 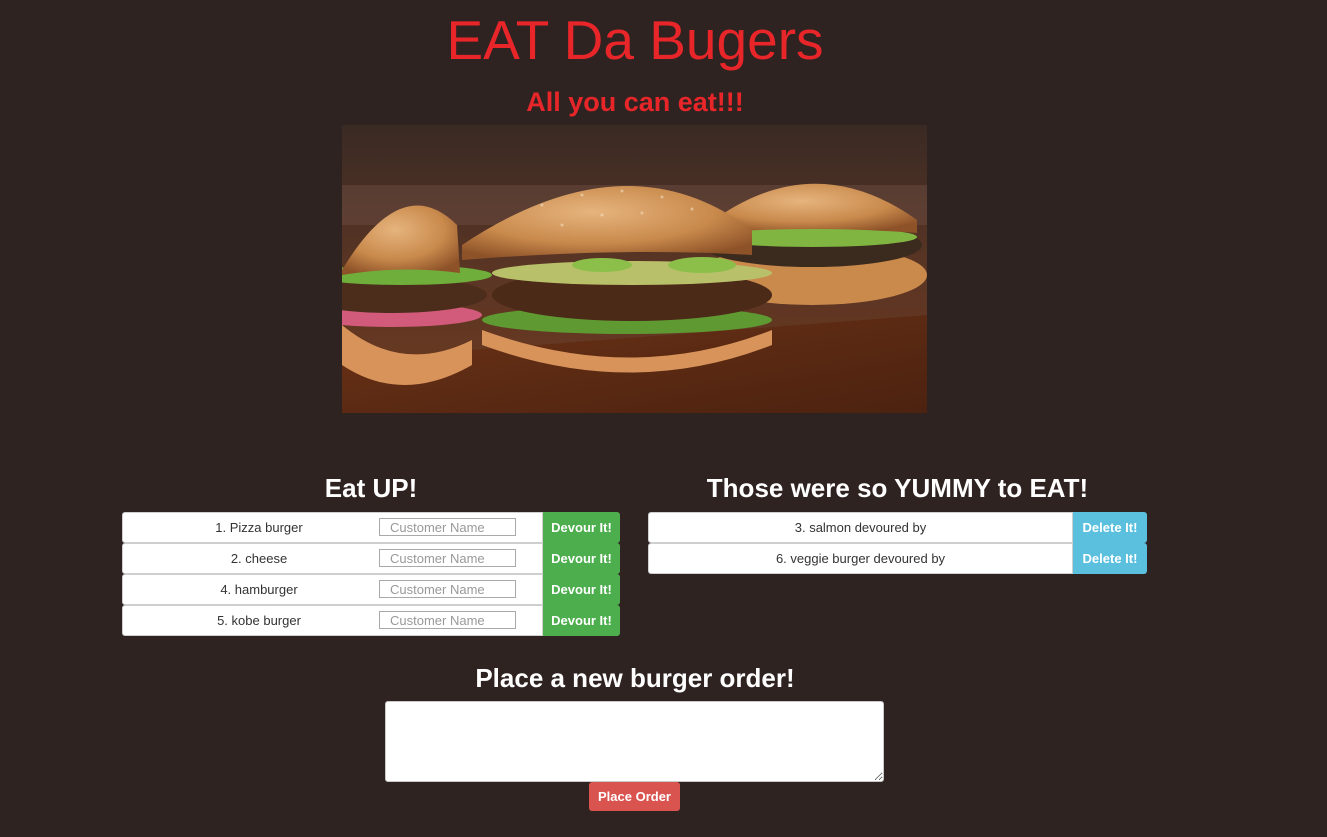 I want to click on eat-up-heading: Eat UP!, so click(x=371, y=488).